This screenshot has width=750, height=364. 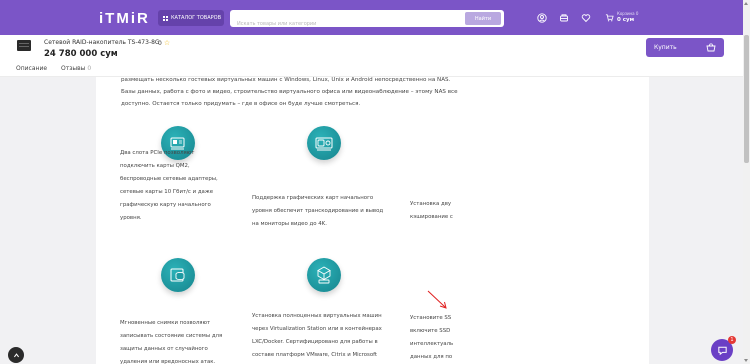 What do you see at coordinates (196, 18) in the screenshot?
I see `catalog-label: КАТАЛОГ ТОВАРОВ` at bounding box center [196, 18].